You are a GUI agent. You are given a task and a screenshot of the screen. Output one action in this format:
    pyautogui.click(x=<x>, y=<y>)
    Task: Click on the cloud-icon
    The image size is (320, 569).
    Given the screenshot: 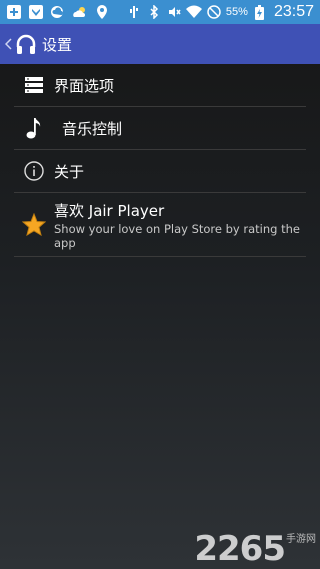 What is the action you would take?
    pyautogui.click(x=58, y=12)
    